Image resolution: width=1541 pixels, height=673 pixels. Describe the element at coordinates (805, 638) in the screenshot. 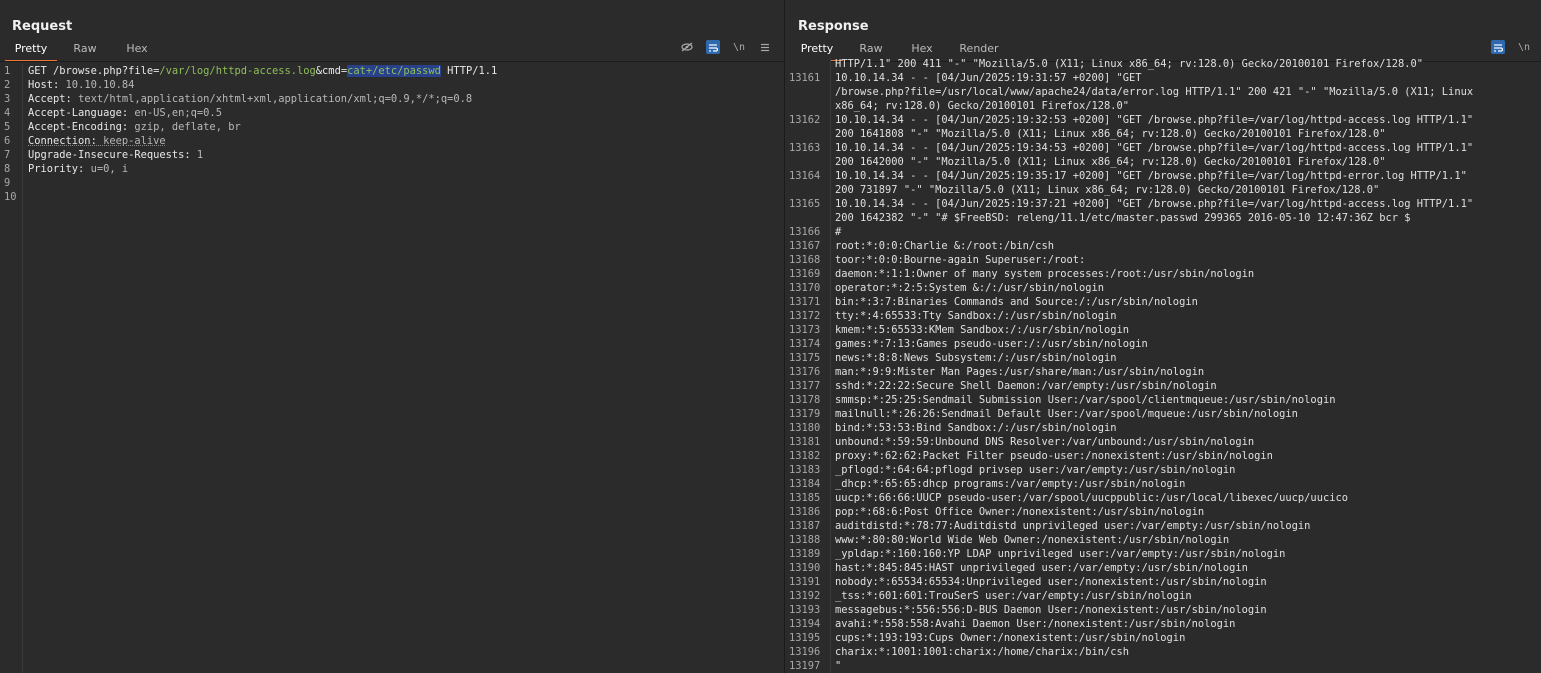

I see `line-number: 13195` at that location.